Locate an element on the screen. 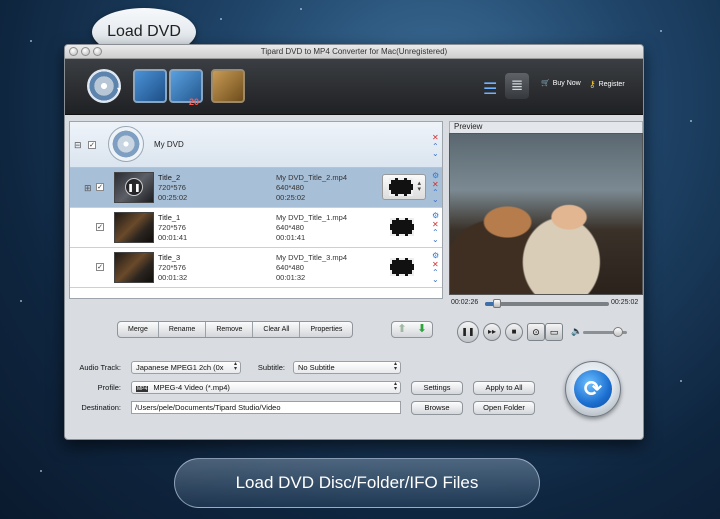 This screenshot has height=519, width=720. output-name: My DVD_Title_1.mp4 is located at coordinates (311, 217).